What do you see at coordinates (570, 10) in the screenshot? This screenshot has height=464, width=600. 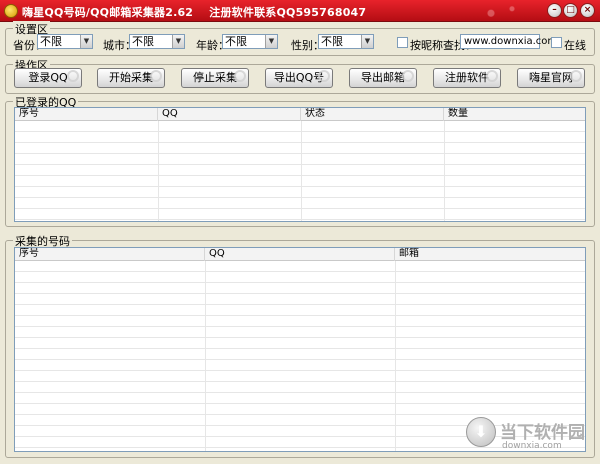 I see `maximize-icon: □` at bounding box center [570, 10].